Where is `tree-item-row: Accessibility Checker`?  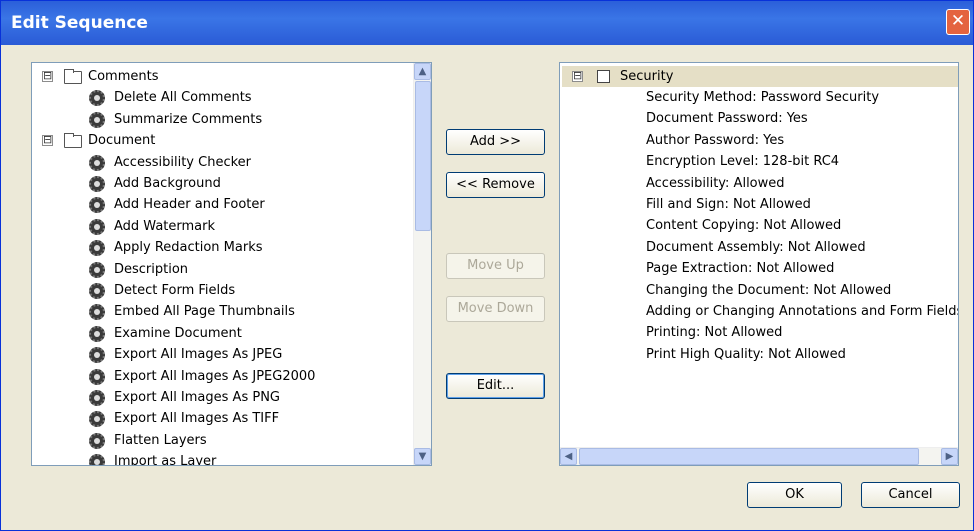 tree-item-row: Accessibility Checker is located at coordinates (222, 162).